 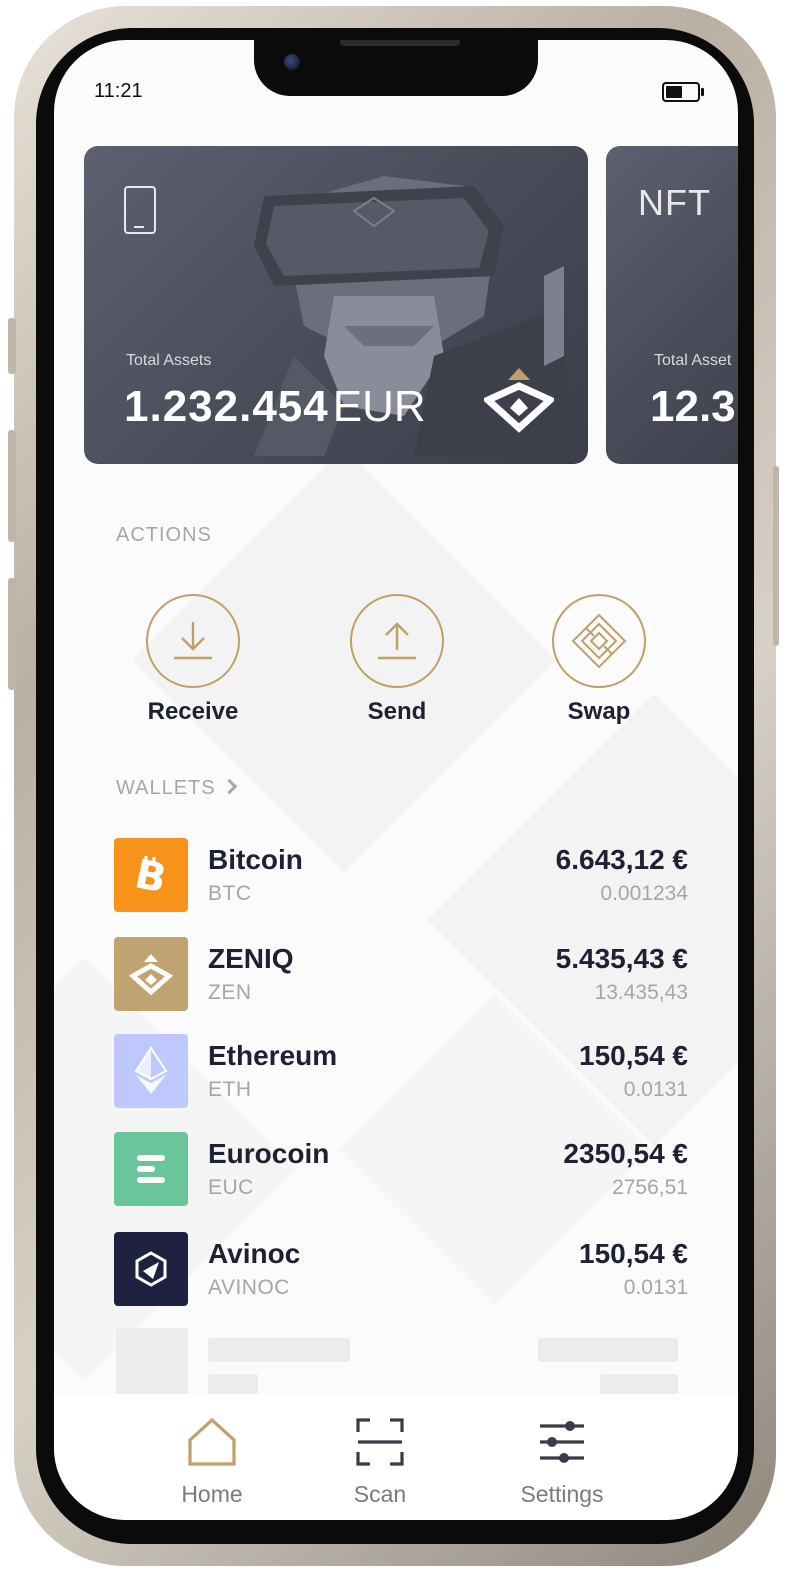 I want to click on nft-card-title: NFT, so click(x=674, y=202).